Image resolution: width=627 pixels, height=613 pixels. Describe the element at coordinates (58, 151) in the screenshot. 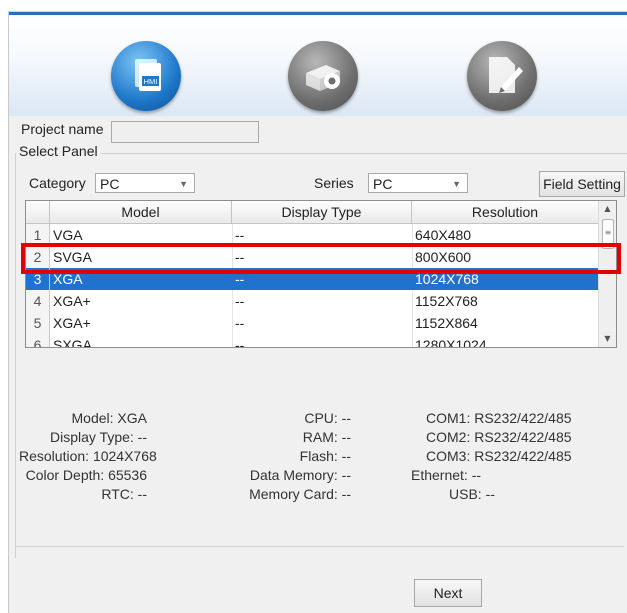

I see `select-panel-legend: Select Panel` at that location.